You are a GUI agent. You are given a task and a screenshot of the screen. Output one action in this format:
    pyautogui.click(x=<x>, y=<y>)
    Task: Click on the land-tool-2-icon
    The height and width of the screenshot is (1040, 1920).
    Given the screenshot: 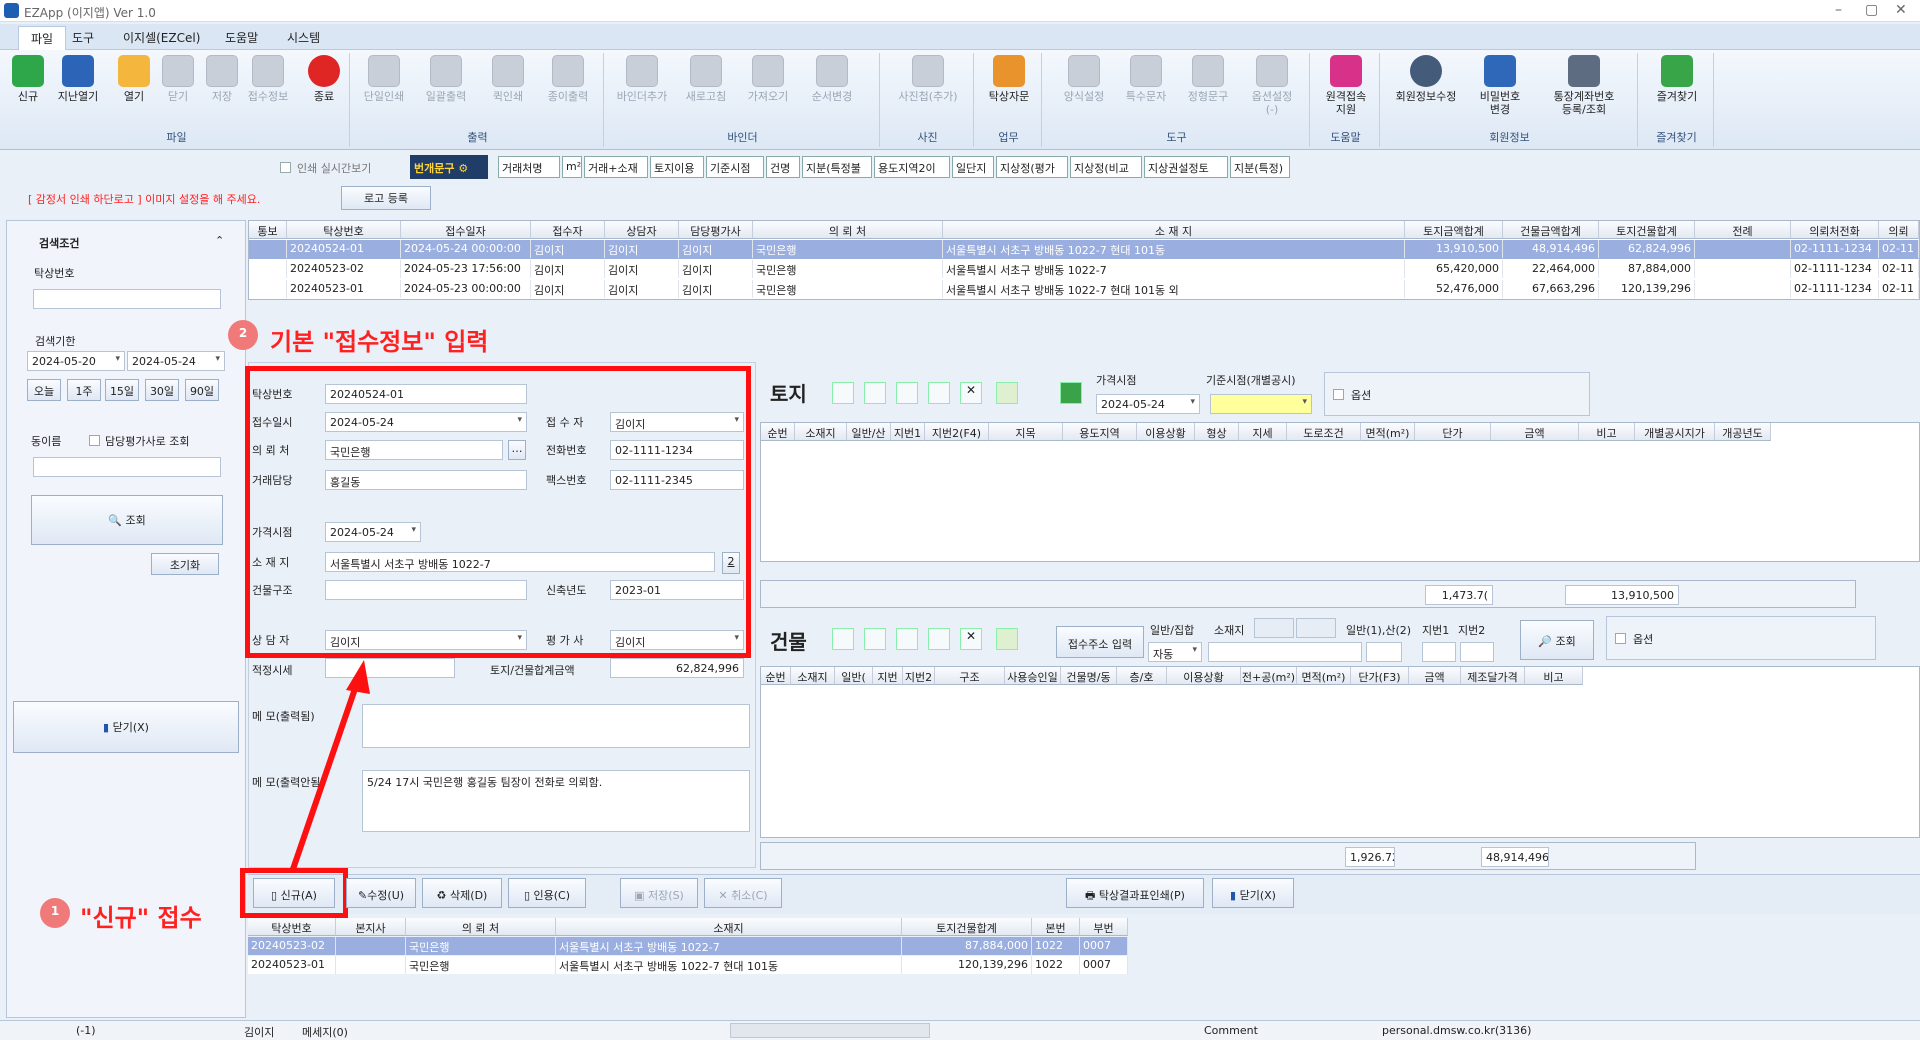 What is the action you would take?
    pyautogui.click(x=875, y=393)
    